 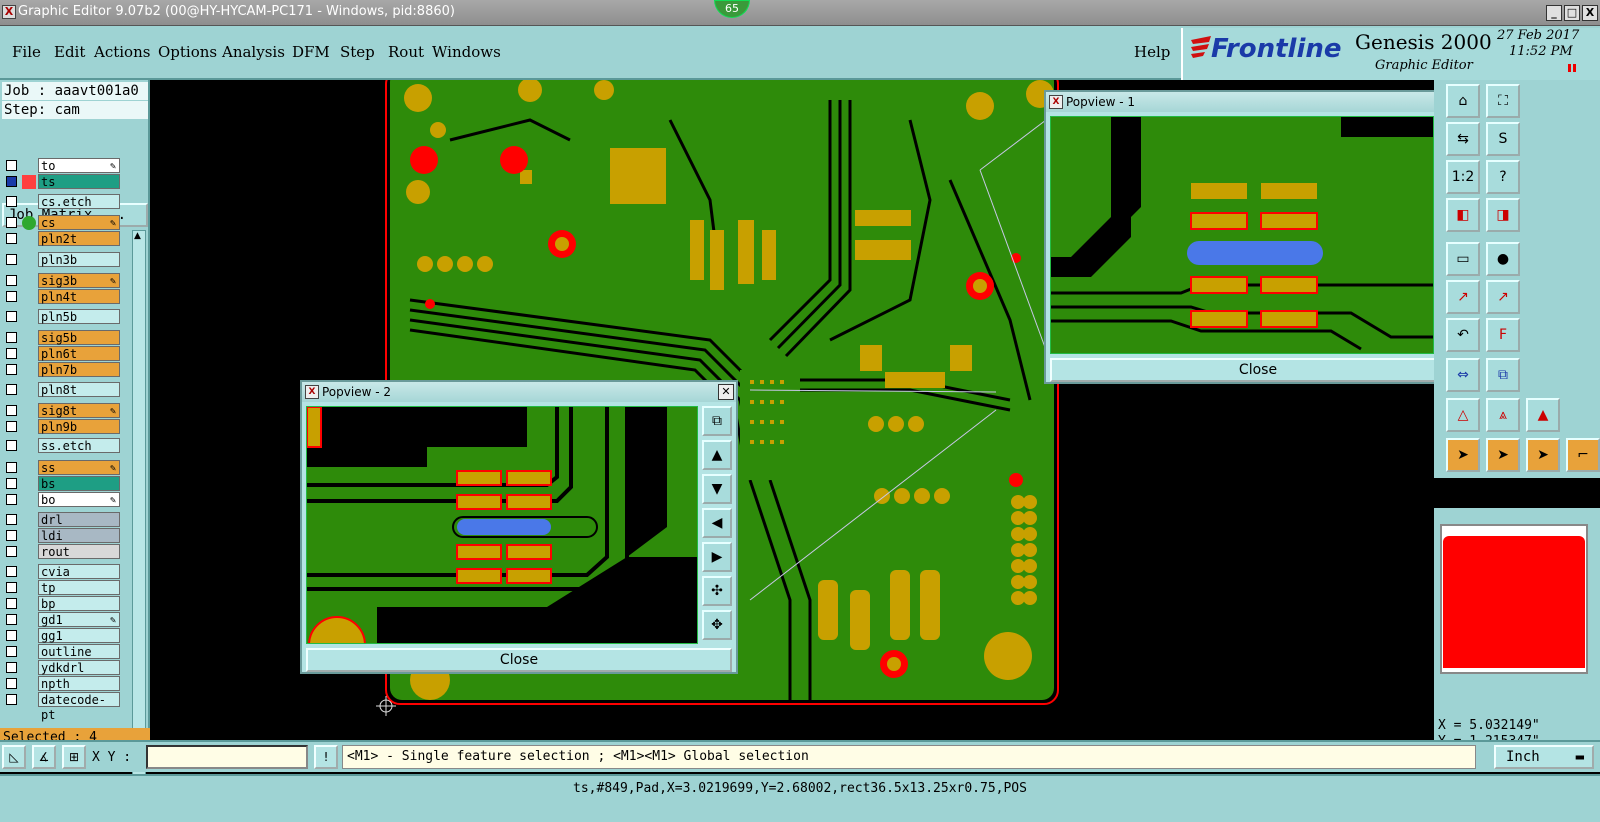 What do you see at coordinates (1503, 375) in the screenshot?
I see `copy-icon: ⧉` at bounding box center [1503, 375].